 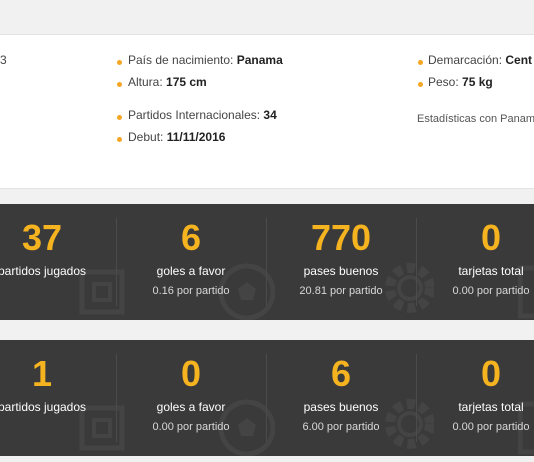 I want to click on caps-label: Partidos Internacionales:, so click(x=194, y=115).